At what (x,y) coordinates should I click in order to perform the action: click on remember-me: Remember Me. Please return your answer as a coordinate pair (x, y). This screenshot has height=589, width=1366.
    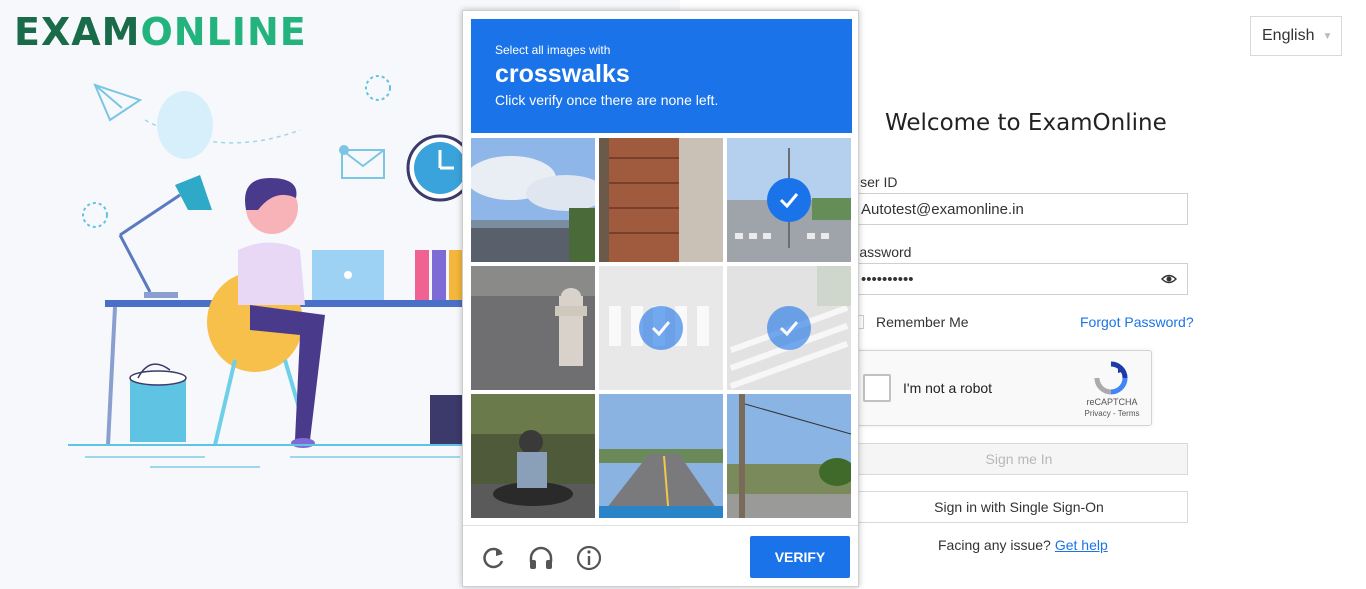
    Looking at the image, I should click on (909, 322).